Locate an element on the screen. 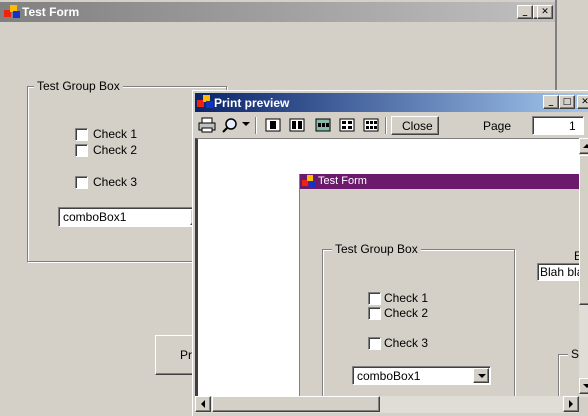 This screenshot has height=416, width=588. page-check2-label: Check 2 is located at coordinates (406, 313).